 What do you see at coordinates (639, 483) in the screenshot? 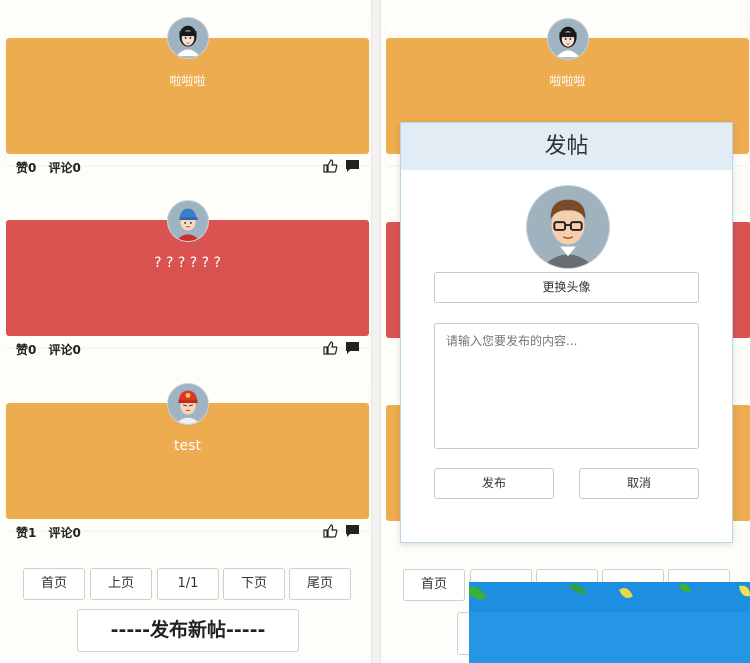
I see `cancel-button: 取消` at bounding box center [639, 483].